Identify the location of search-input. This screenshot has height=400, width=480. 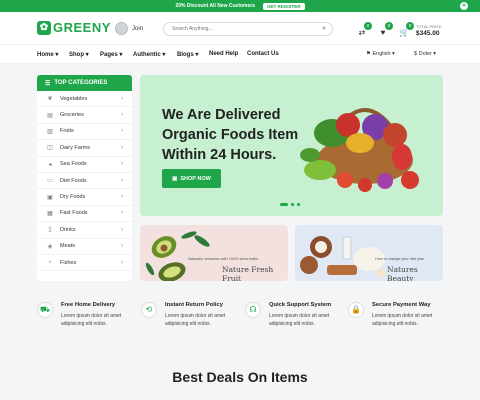
(239, 29).